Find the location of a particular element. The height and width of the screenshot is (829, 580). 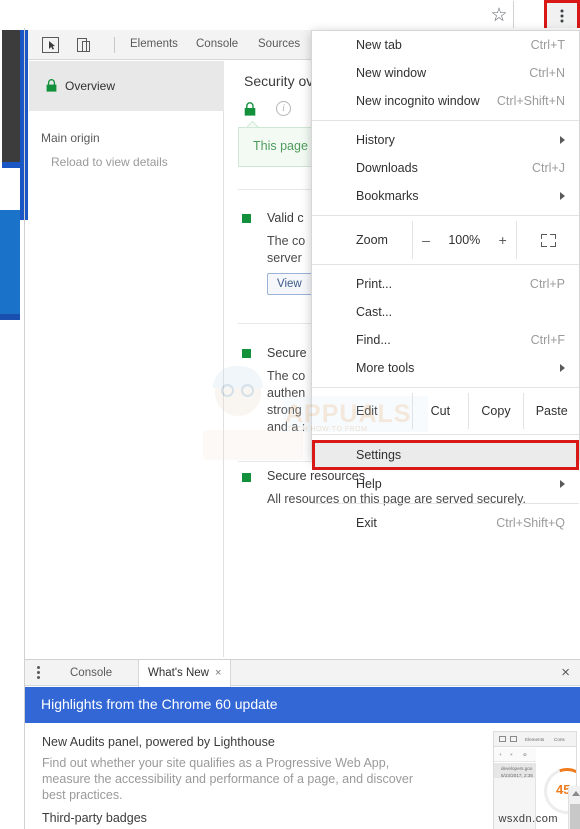

cut-button: Cut is located at coordinates (440, 411).